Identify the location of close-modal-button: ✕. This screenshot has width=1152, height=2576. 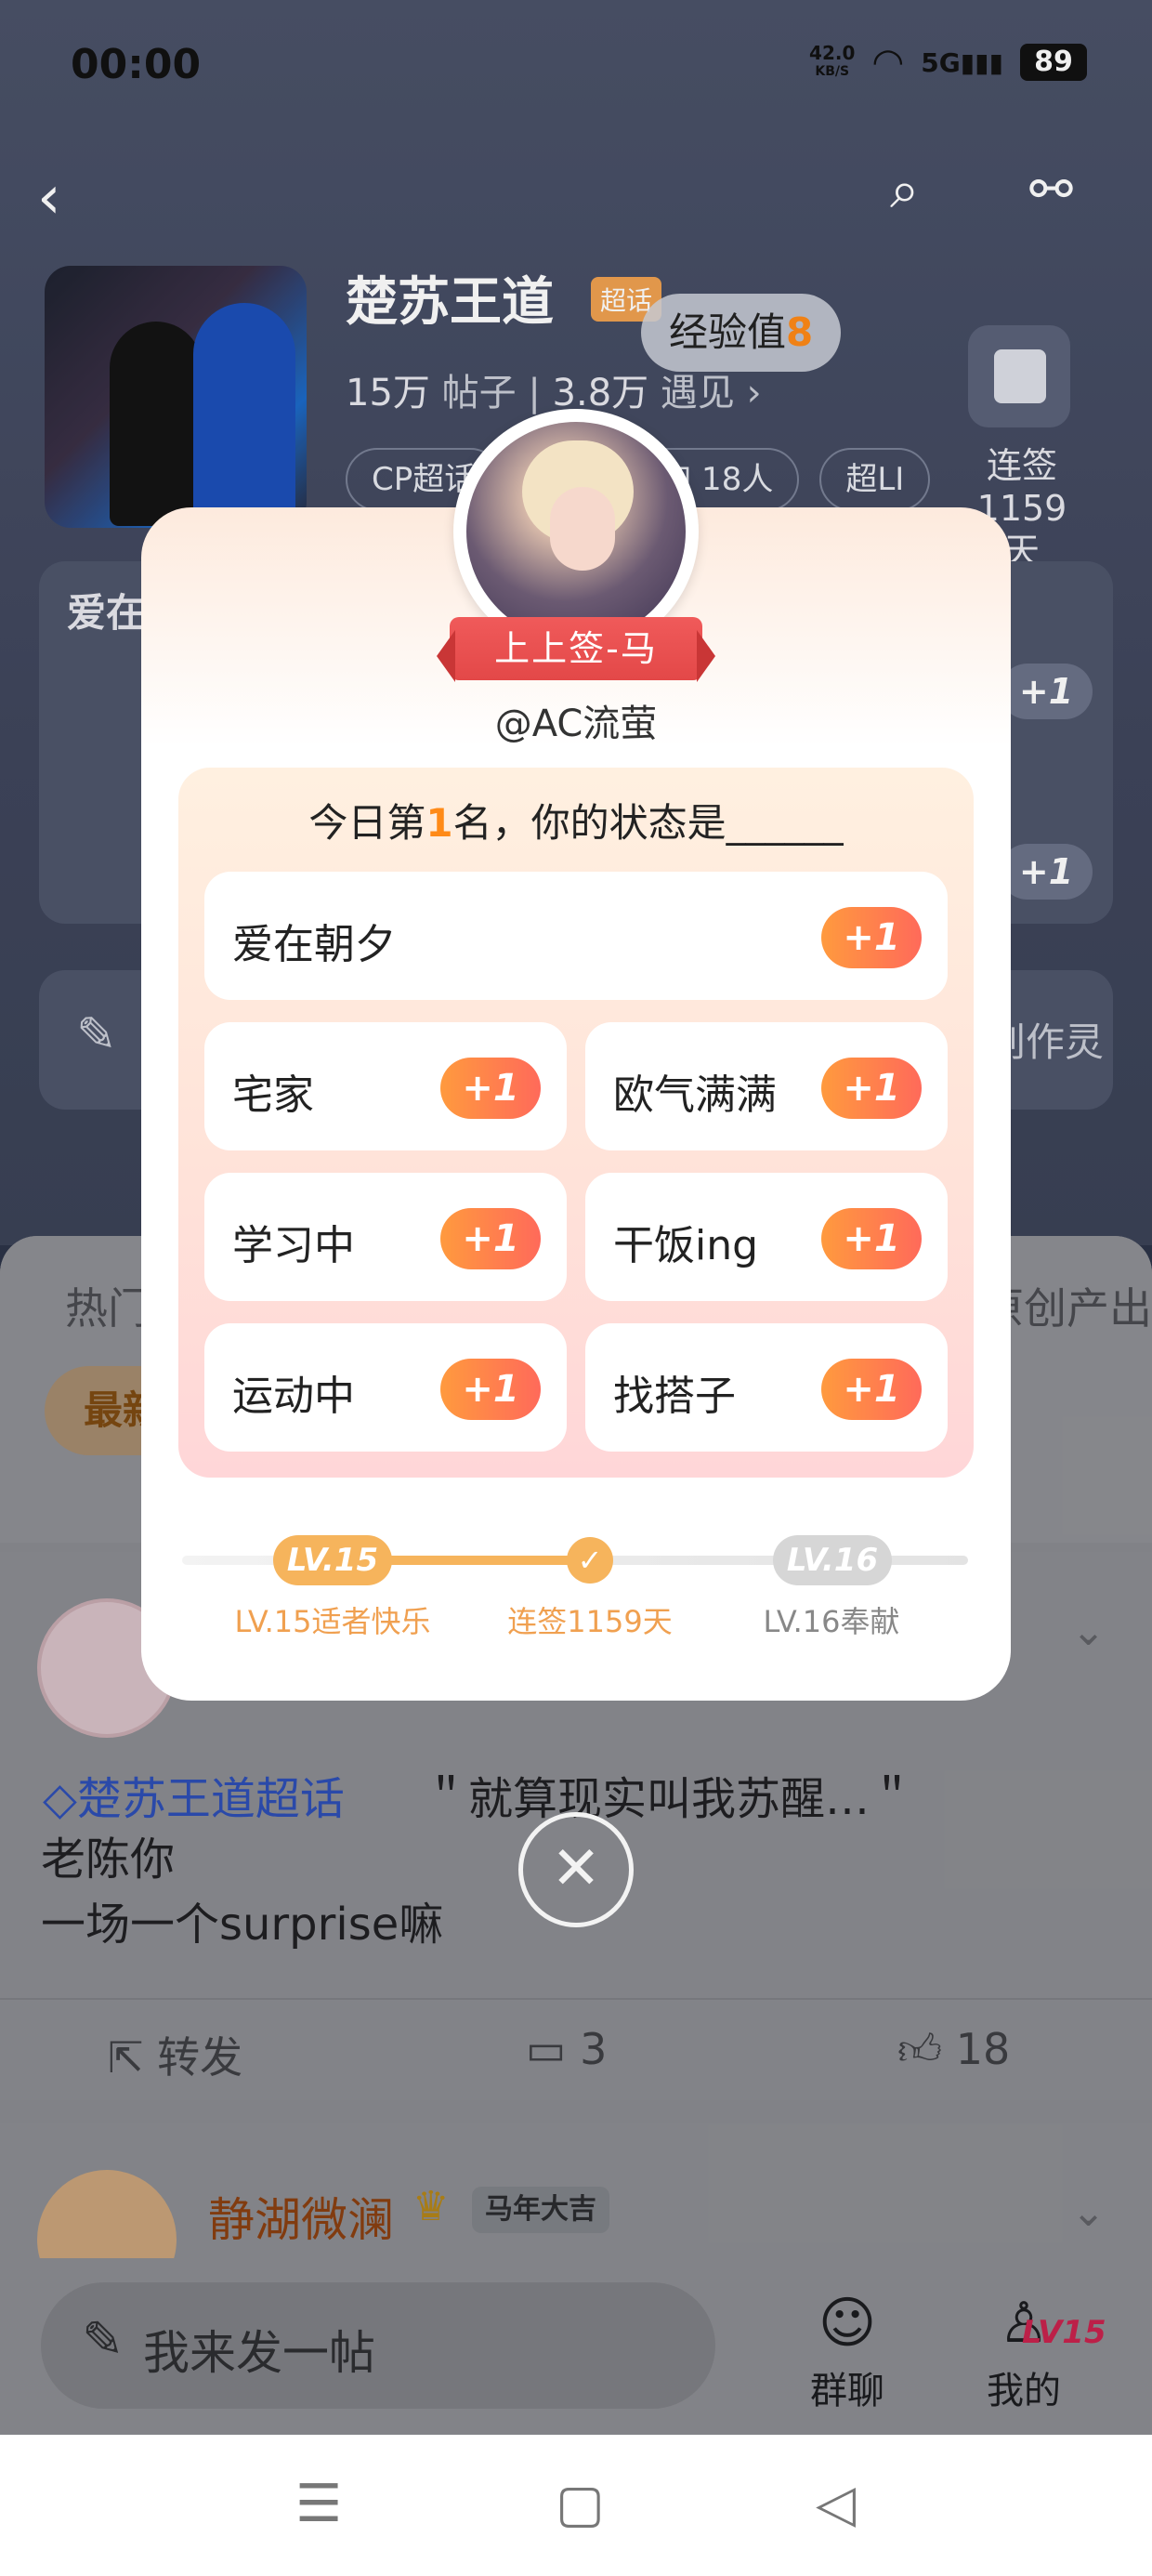
(576, 1869).